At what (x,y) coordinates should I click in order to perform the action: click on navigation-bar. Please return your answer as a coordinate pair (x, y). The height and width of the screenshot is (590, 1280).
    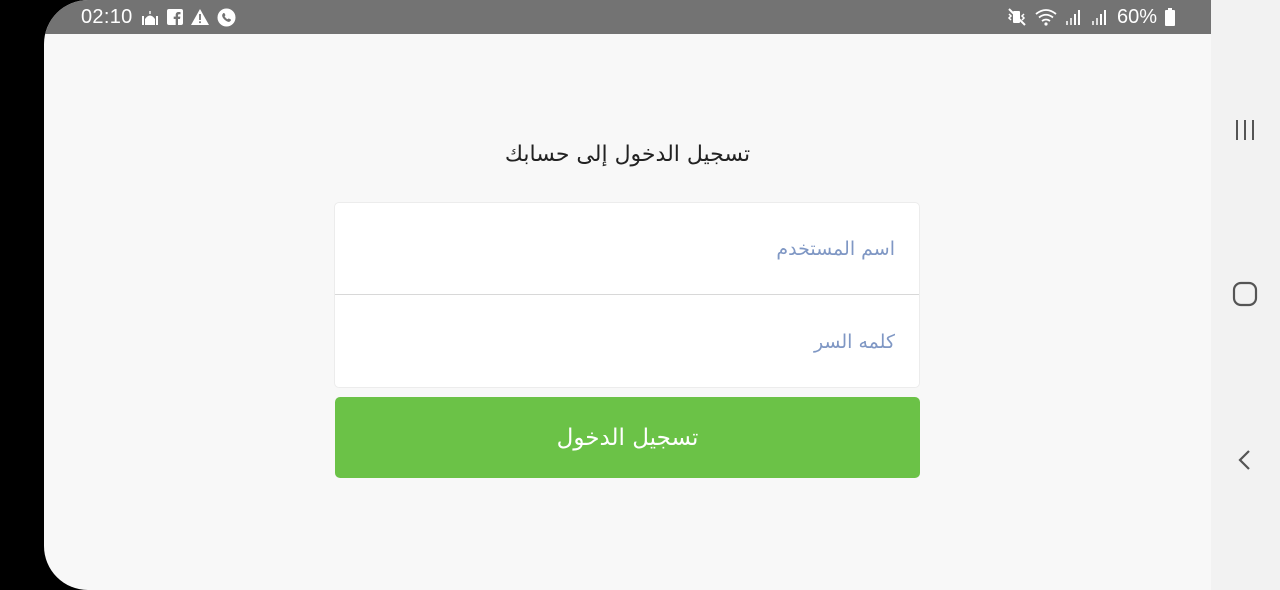
    Looking at the image, I should click on (1245, 295).